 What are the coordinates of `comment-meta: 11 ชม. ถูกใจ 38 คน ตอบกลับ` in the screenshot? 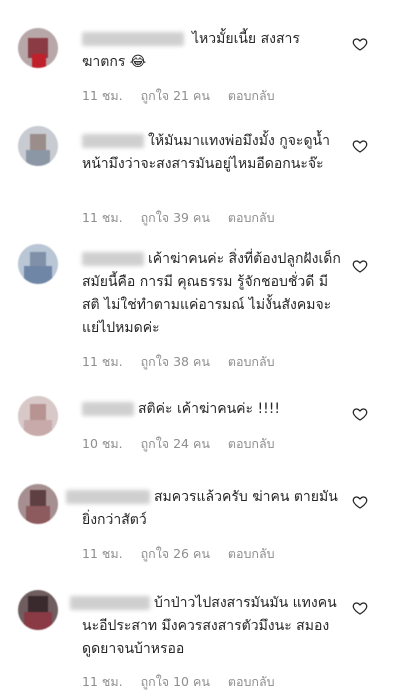 It's located at (185, 362).